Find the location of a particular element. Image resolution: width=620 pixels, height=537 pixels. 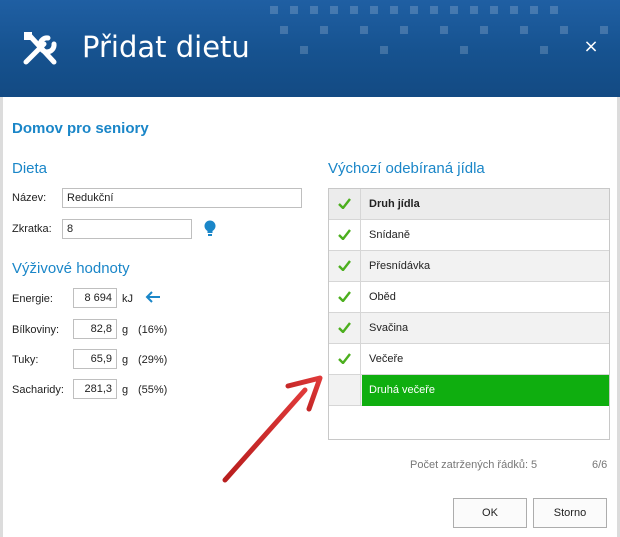

nutrition-section-title: Výživové hodnoty is located at coordinates (71, 268).